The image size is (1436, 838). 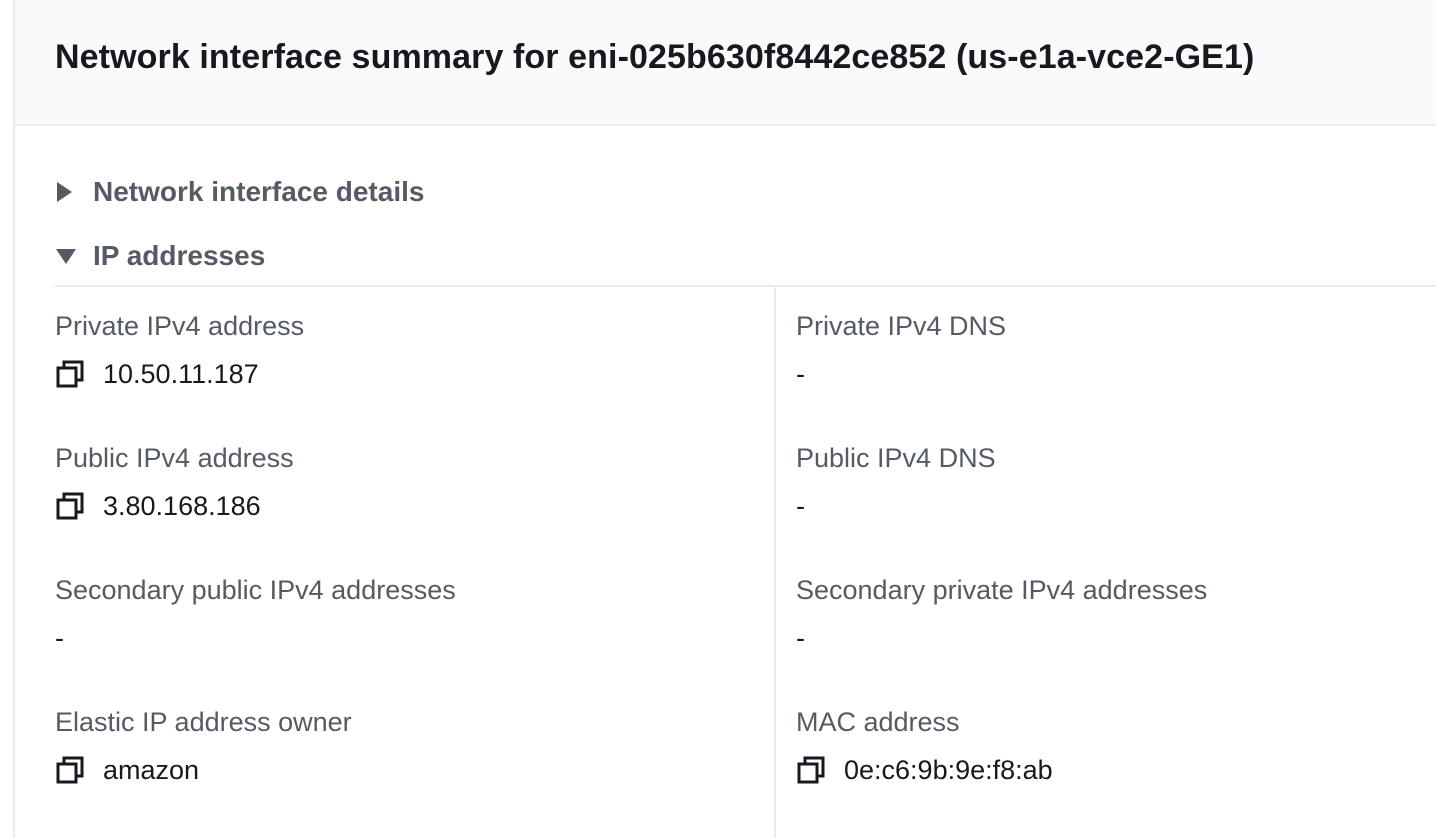 I want to click on caret-right-icon, so click(x=74, y=192).